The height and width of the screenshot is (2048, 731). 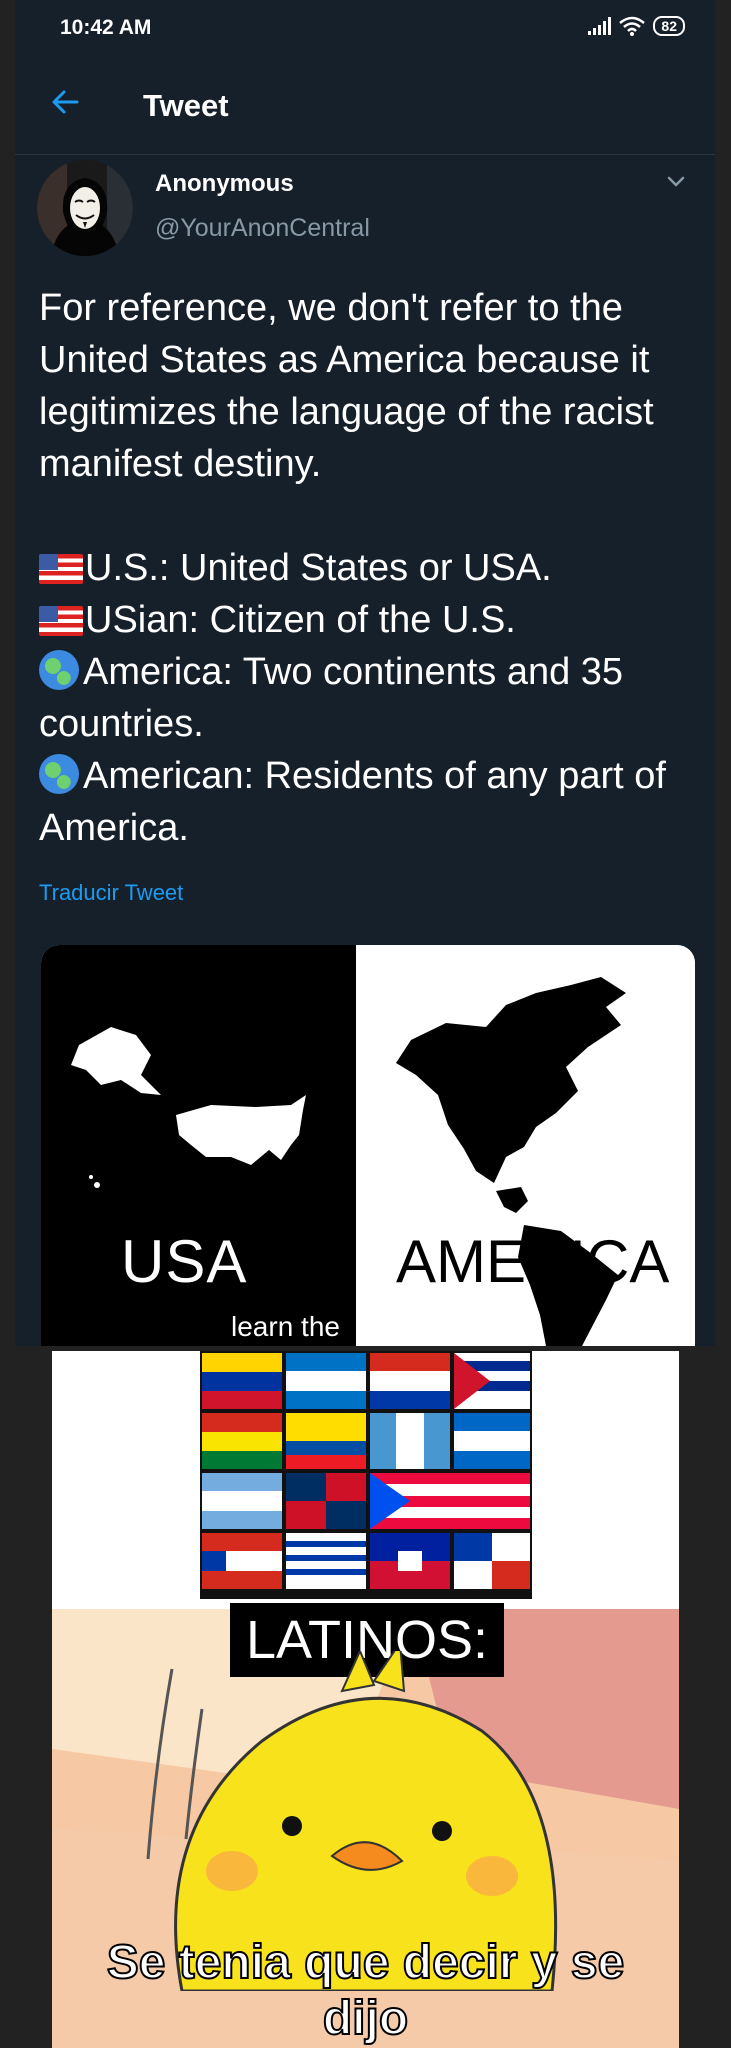 I want to click on status-icons: 82, so click(x=636, y=26).